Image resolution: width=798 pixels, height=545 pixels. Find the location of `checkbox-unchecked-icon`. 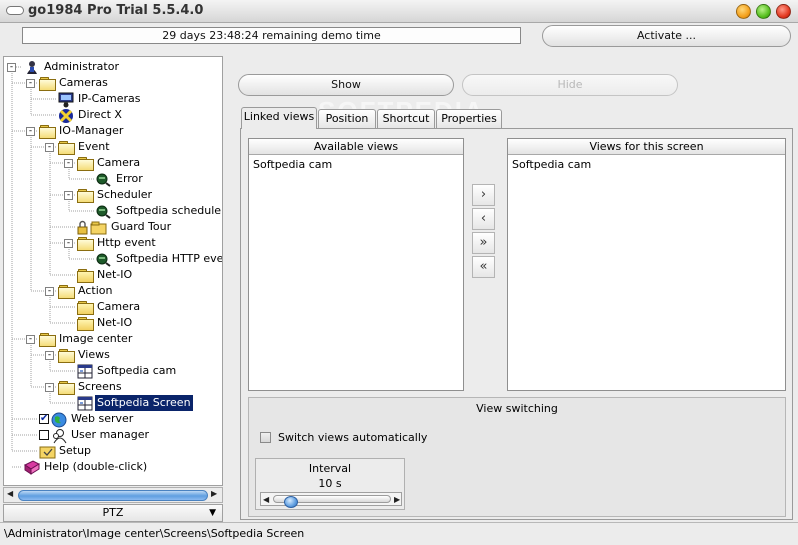

checkbox-unchecked-icon is located at coordinates (44, 435).